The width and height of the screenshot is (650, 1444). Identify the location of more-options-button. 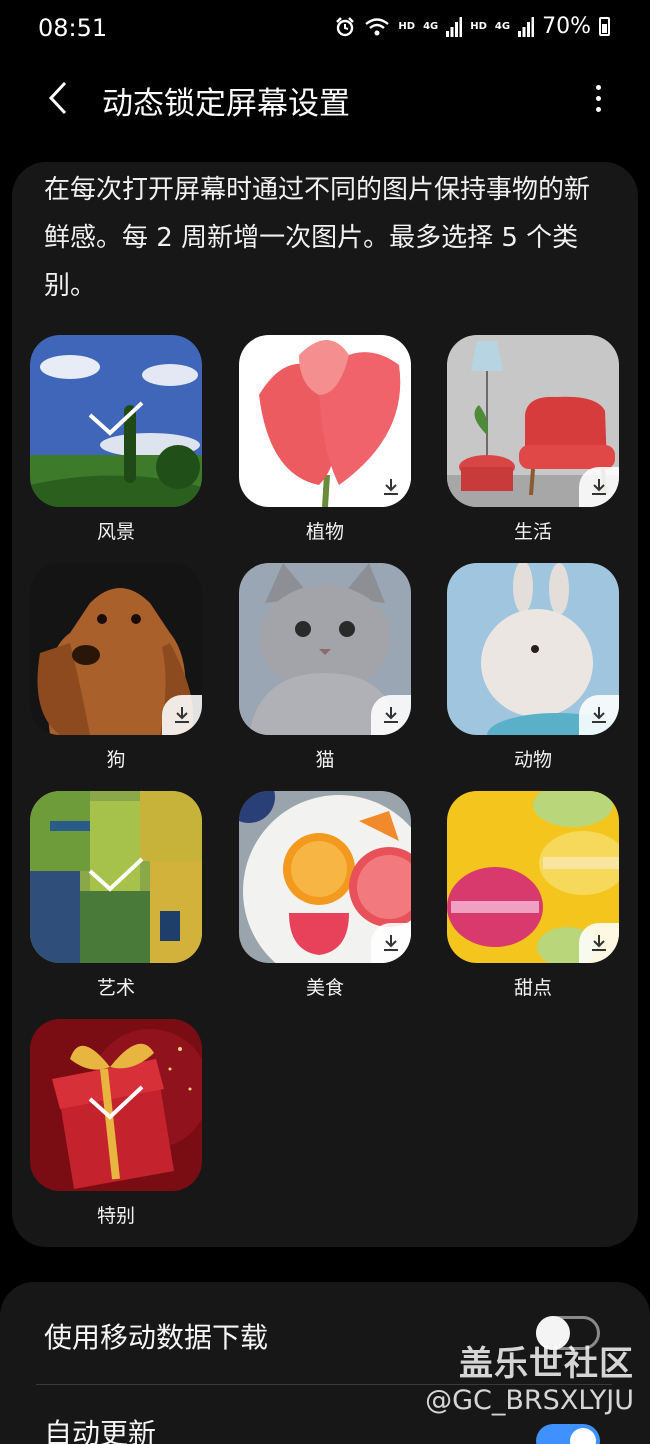
(598, 98).